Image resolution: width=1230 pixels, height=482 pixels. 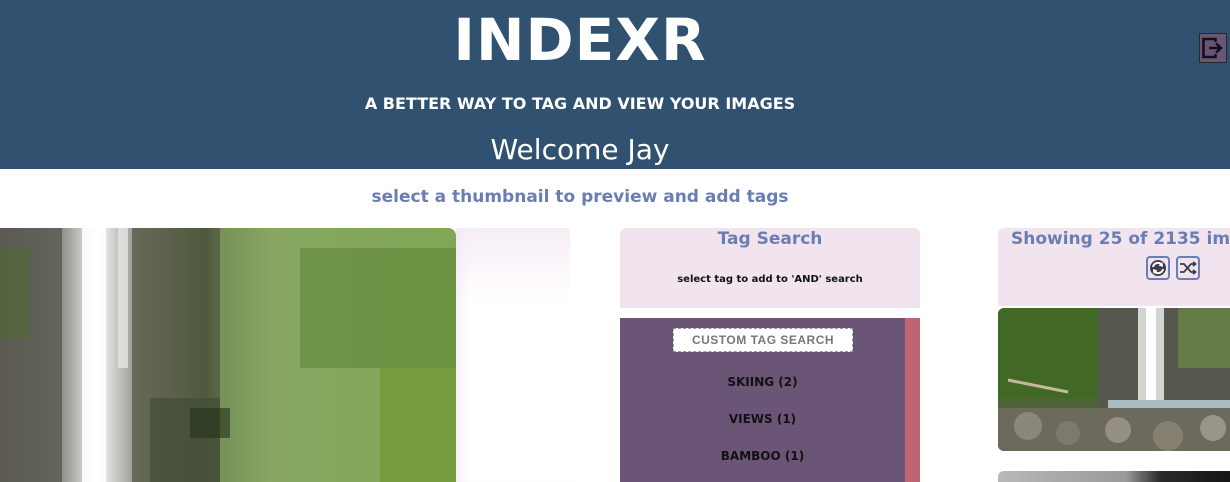 What do you see at coordinates (762, 382) in the screenshot?
I see `tag-item-skiing: SKIING (2)` at bounding box center [762, 382].